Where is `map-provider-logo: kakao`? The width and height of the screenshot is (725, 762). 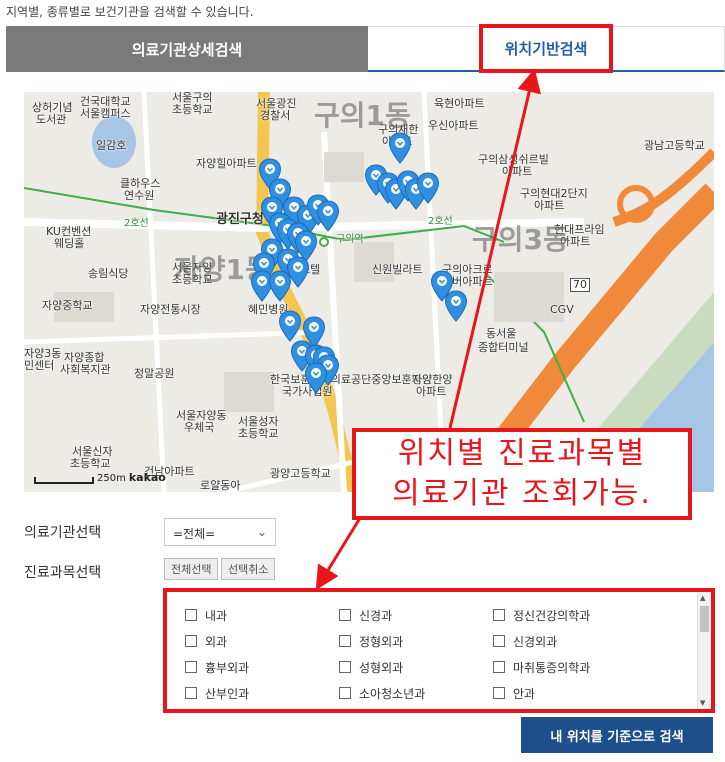 map-provider-logo: kakao is located at coordinates (147, 477).